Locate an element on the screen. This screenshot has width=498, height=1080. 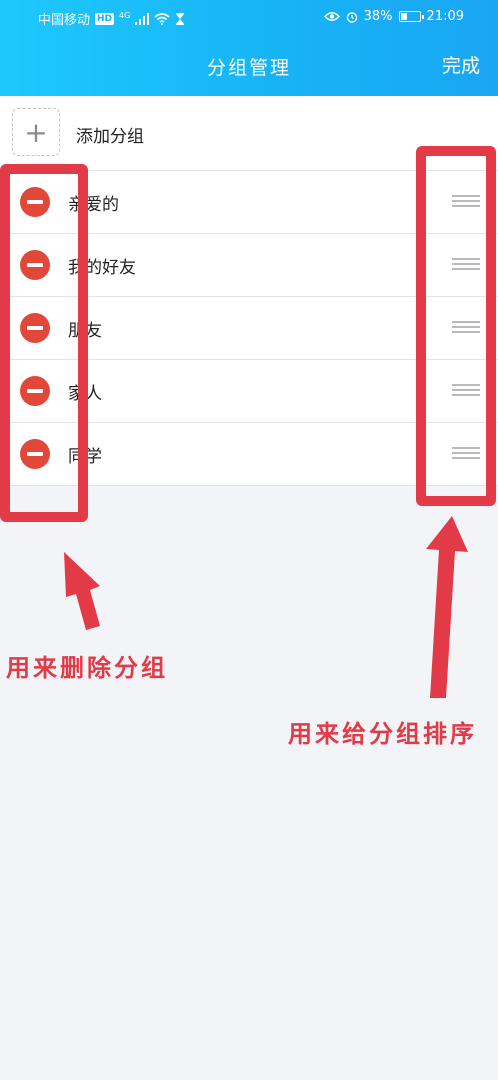
sort-annotation-text: 用来给分组排序 is located at coordinates (382, 734).